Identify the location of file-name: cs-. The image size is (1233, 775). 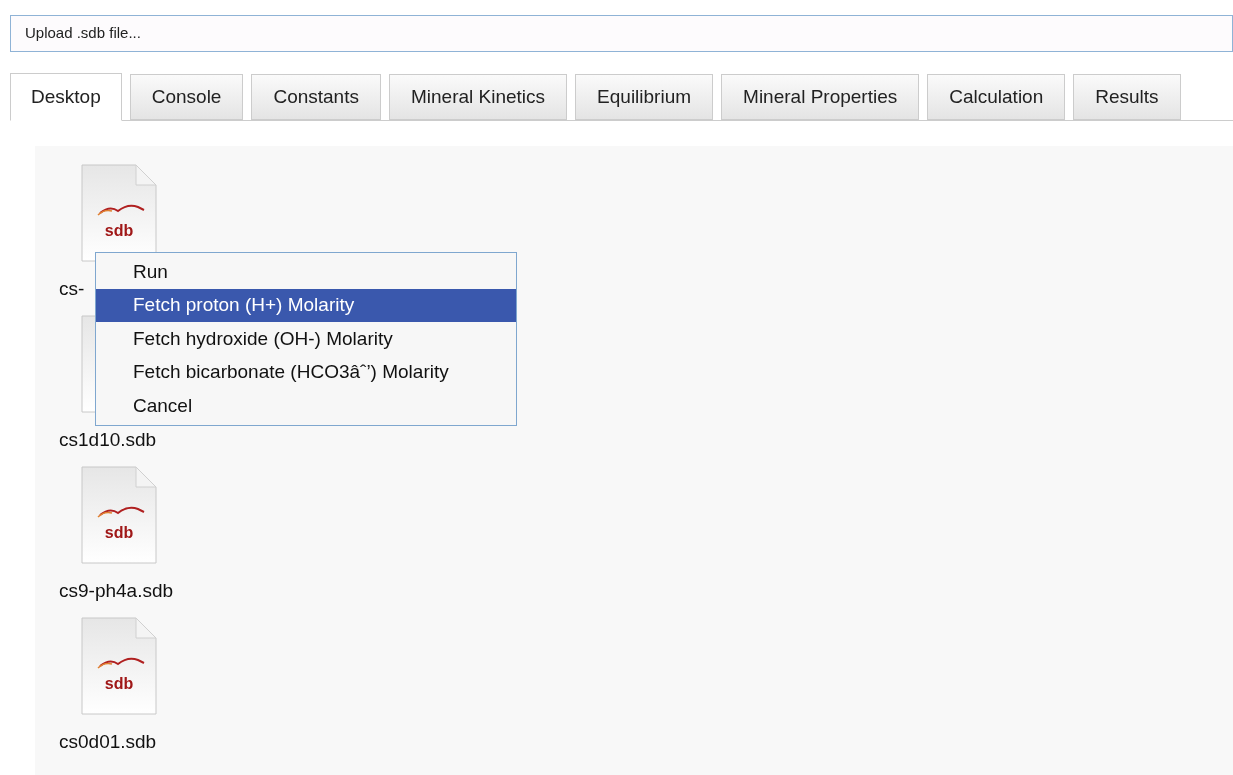
(72, 289).